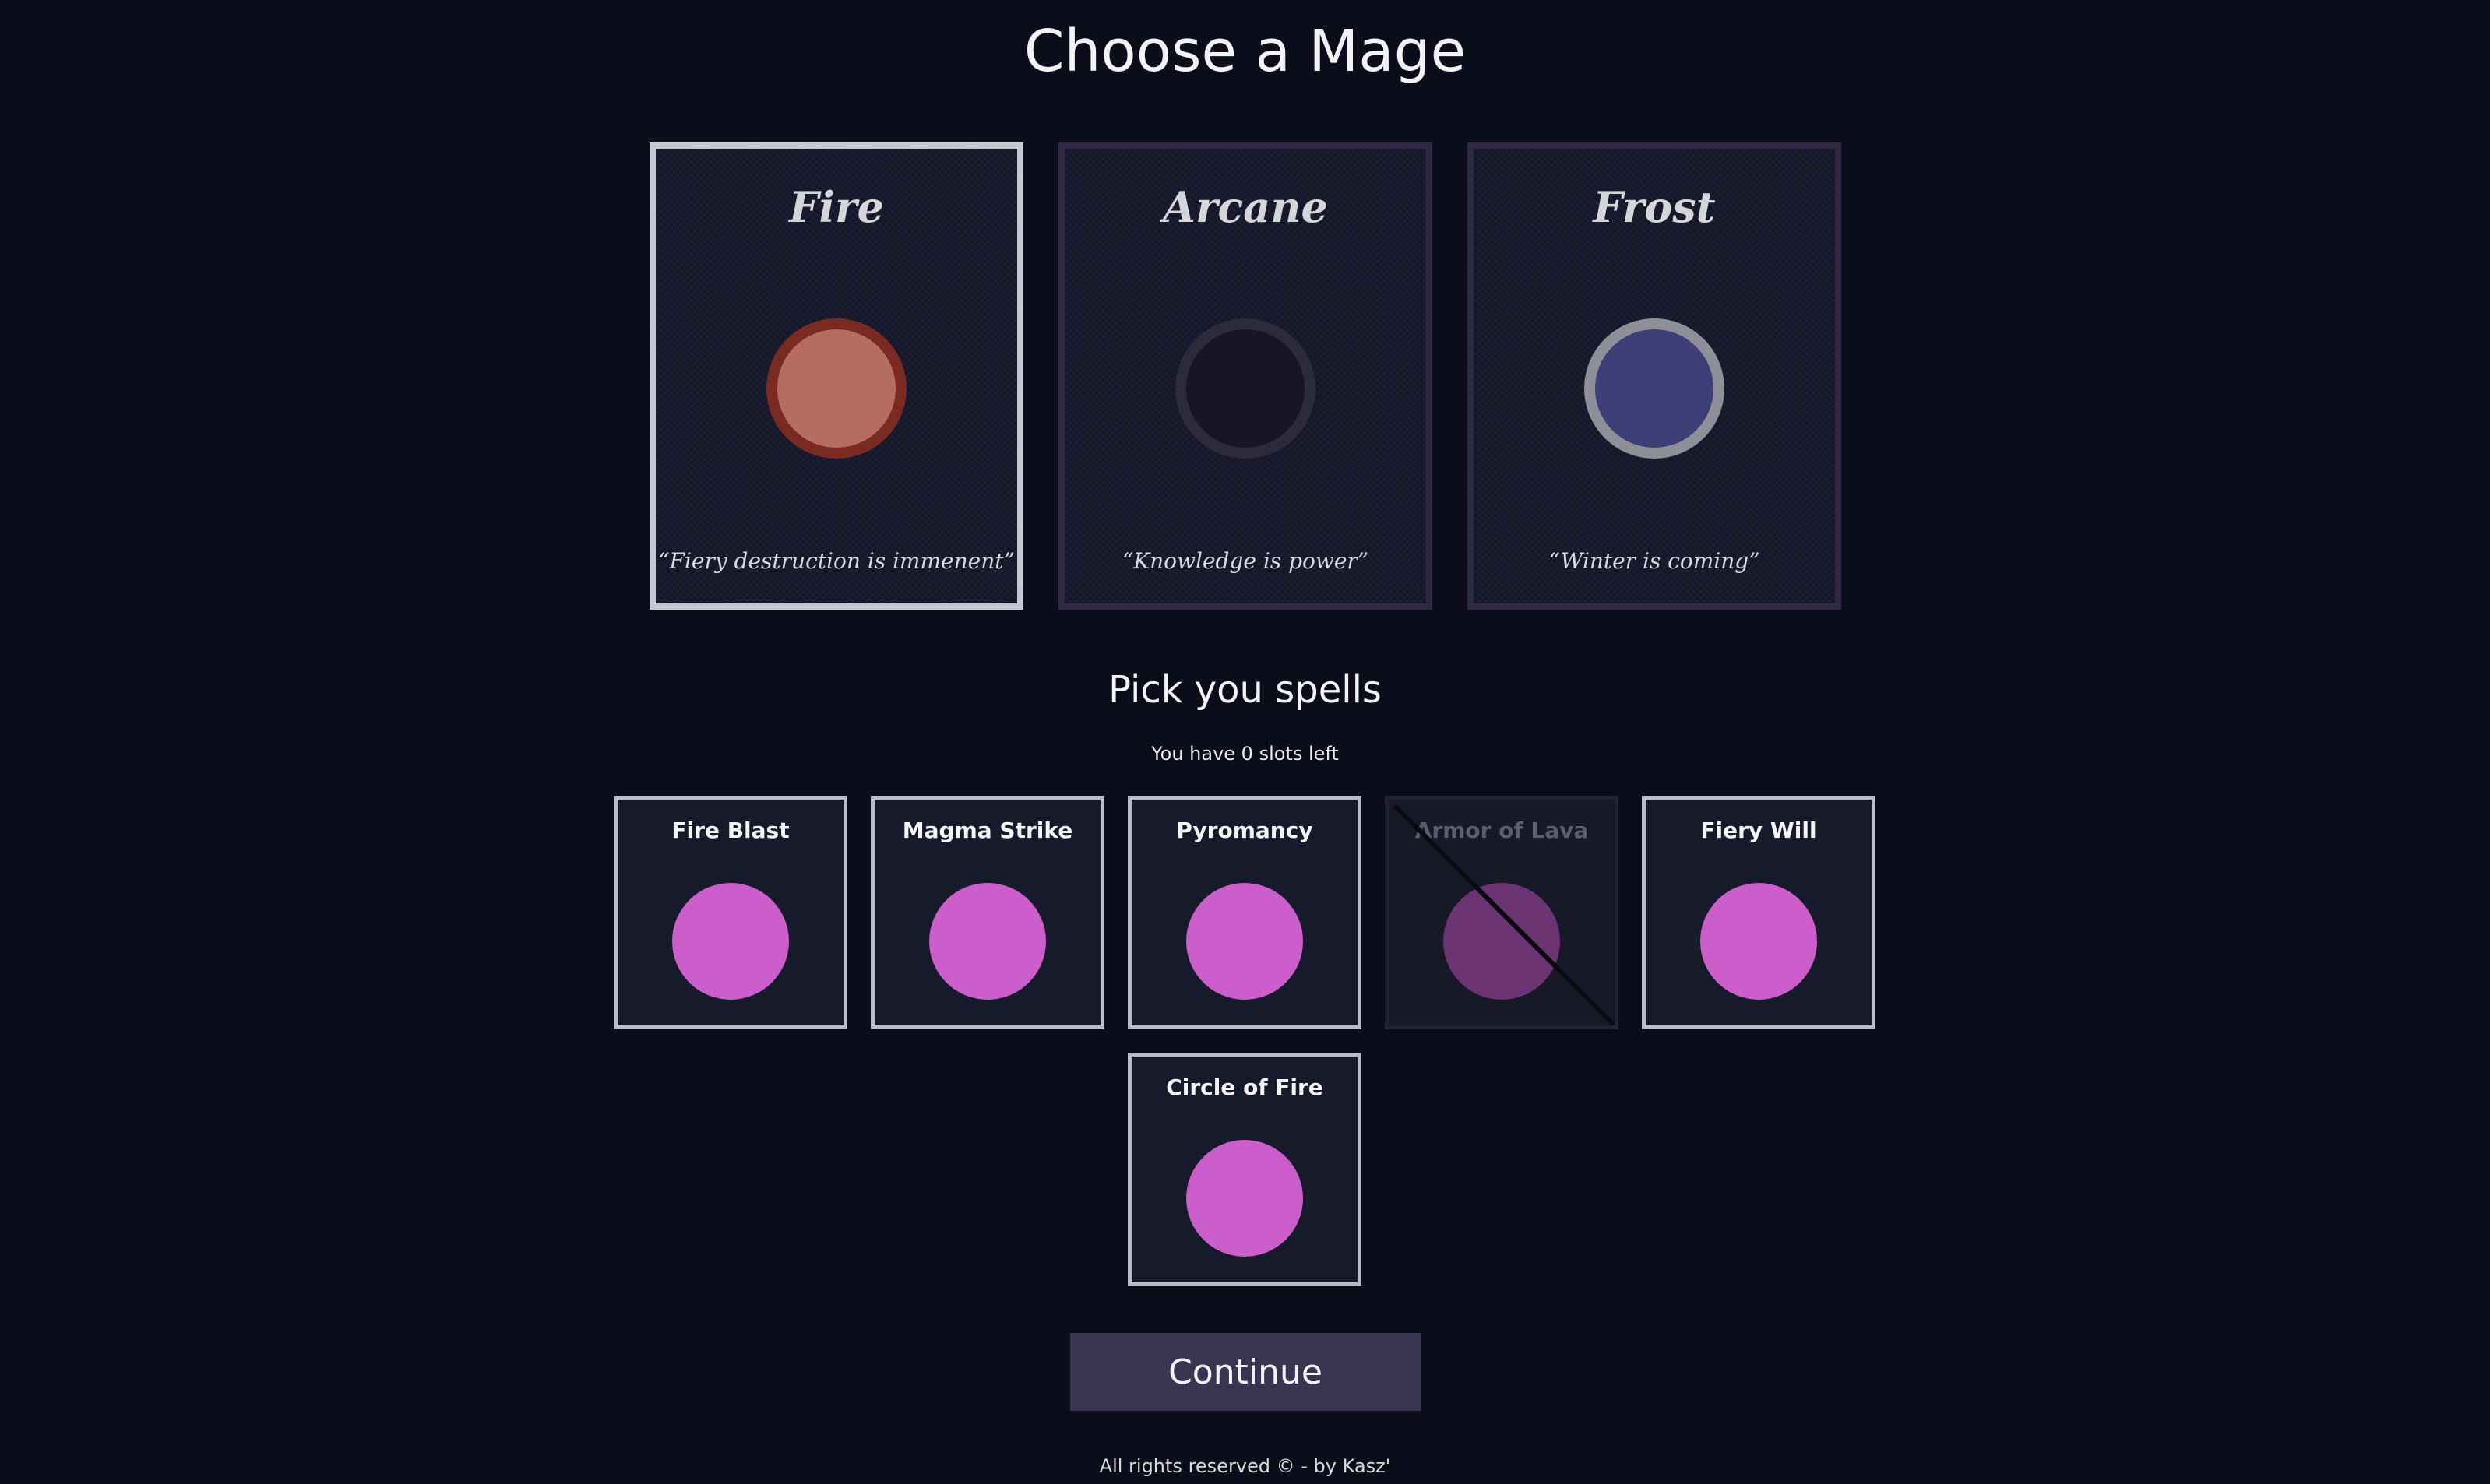 This screenshot has height=1484, width=2490. I want to click on spell-card-fiery-will: Fiery Will, so click(1759, 912).